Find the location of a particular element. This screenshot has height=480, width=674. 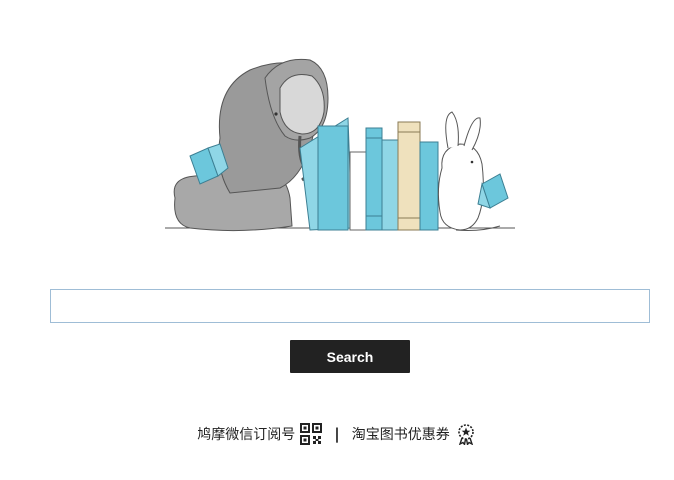

search-button: Search is located at coordinates (350, 356).